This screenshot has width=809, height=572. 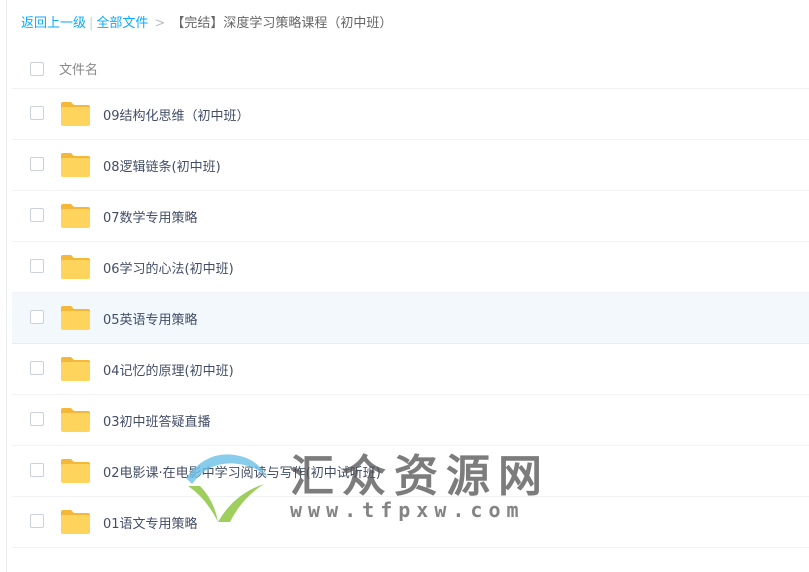 What do you see at coordinates (160, 23) in the screenshot?
I see `breadcrumb-arrow: >` at bounding box center [160, 23].